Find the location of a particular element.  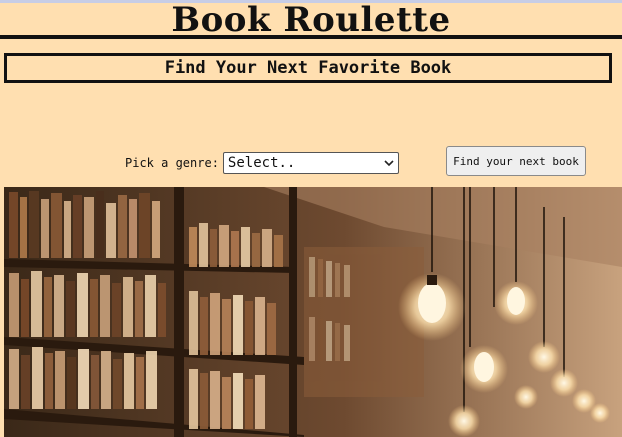

genre-picker-row: Pick a genre: Select.. is located at coordinates (262, 163).